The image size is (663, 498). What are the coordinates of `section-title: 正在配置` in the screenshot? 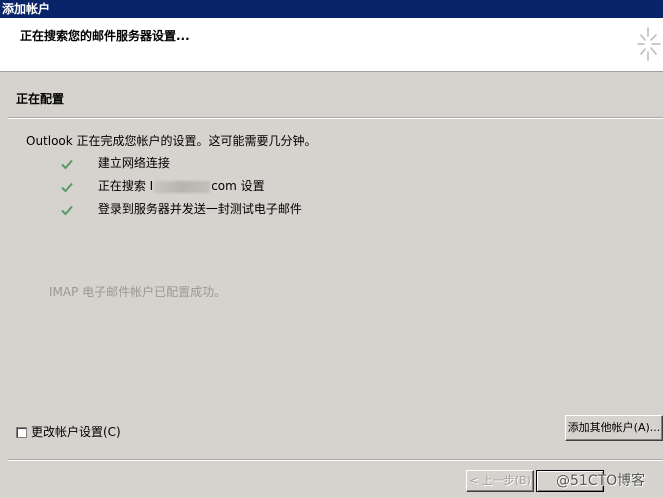 It's located at (40, 99).